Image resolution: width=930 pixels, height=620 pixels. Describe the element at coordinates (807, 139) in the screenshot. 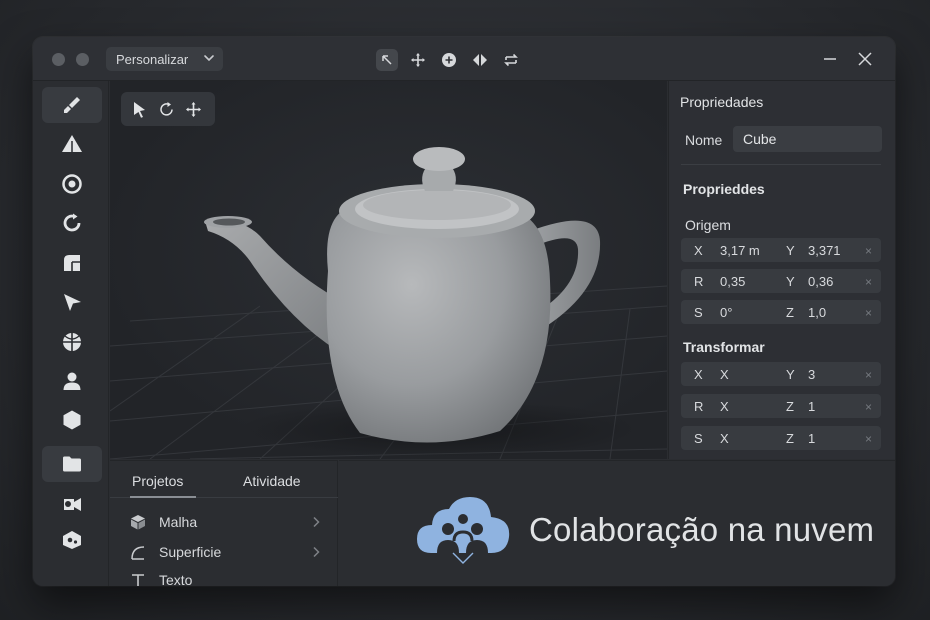

I see `name-field: Cube` at that location.